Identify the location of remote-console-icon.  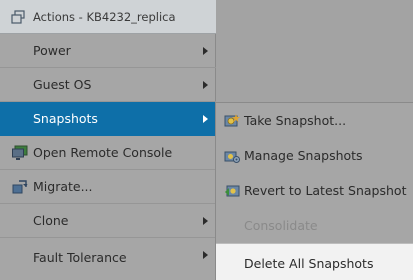
(20, 153).